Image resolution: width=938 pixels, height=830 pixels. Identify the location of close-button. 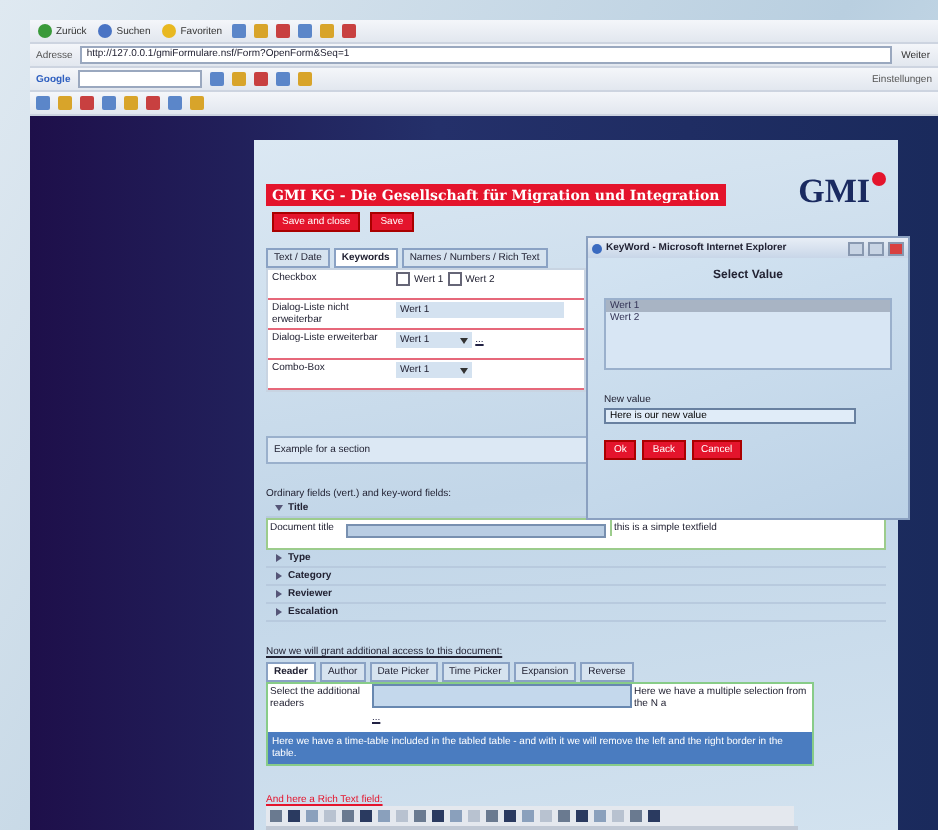
(896, 248).